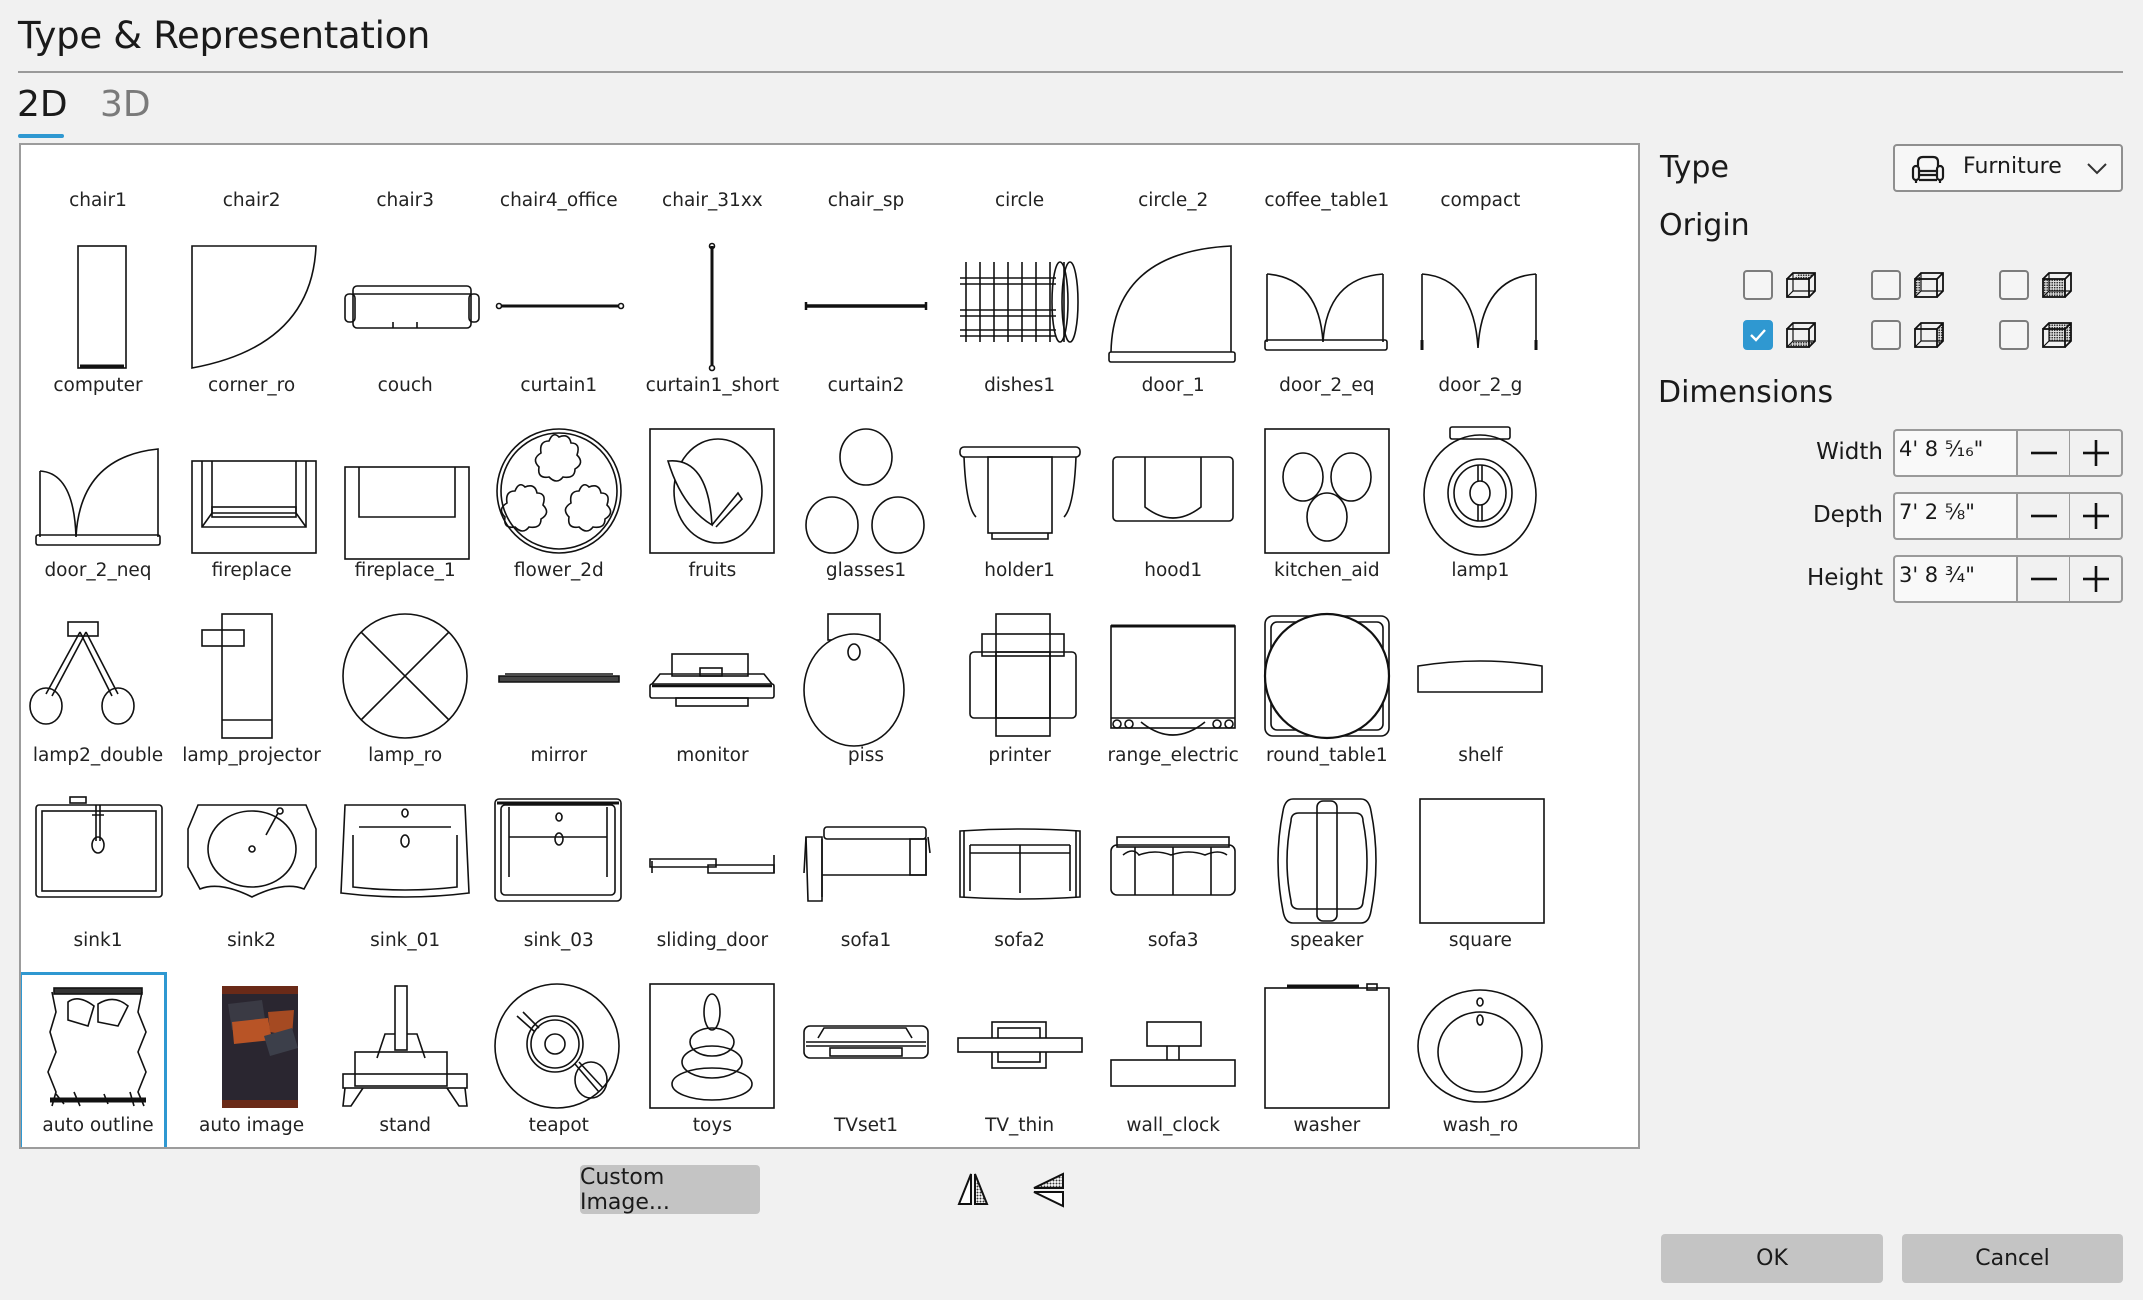 The image size is (2143, 1300). I want to click on height-input: 3' 8 ¾", so click(1955, 579).